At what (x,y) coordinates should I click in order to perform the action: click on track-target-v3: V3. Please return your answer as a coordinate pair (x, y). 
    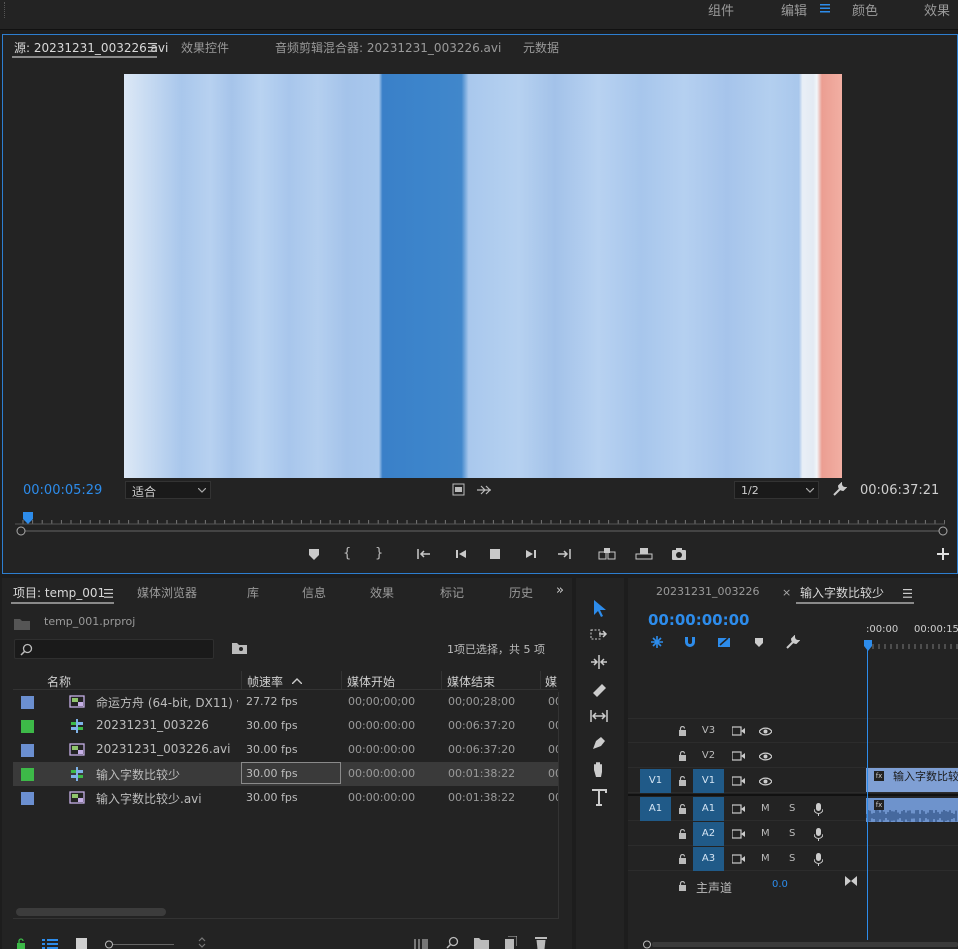
    Looking at the image, I should click on (708, 731).